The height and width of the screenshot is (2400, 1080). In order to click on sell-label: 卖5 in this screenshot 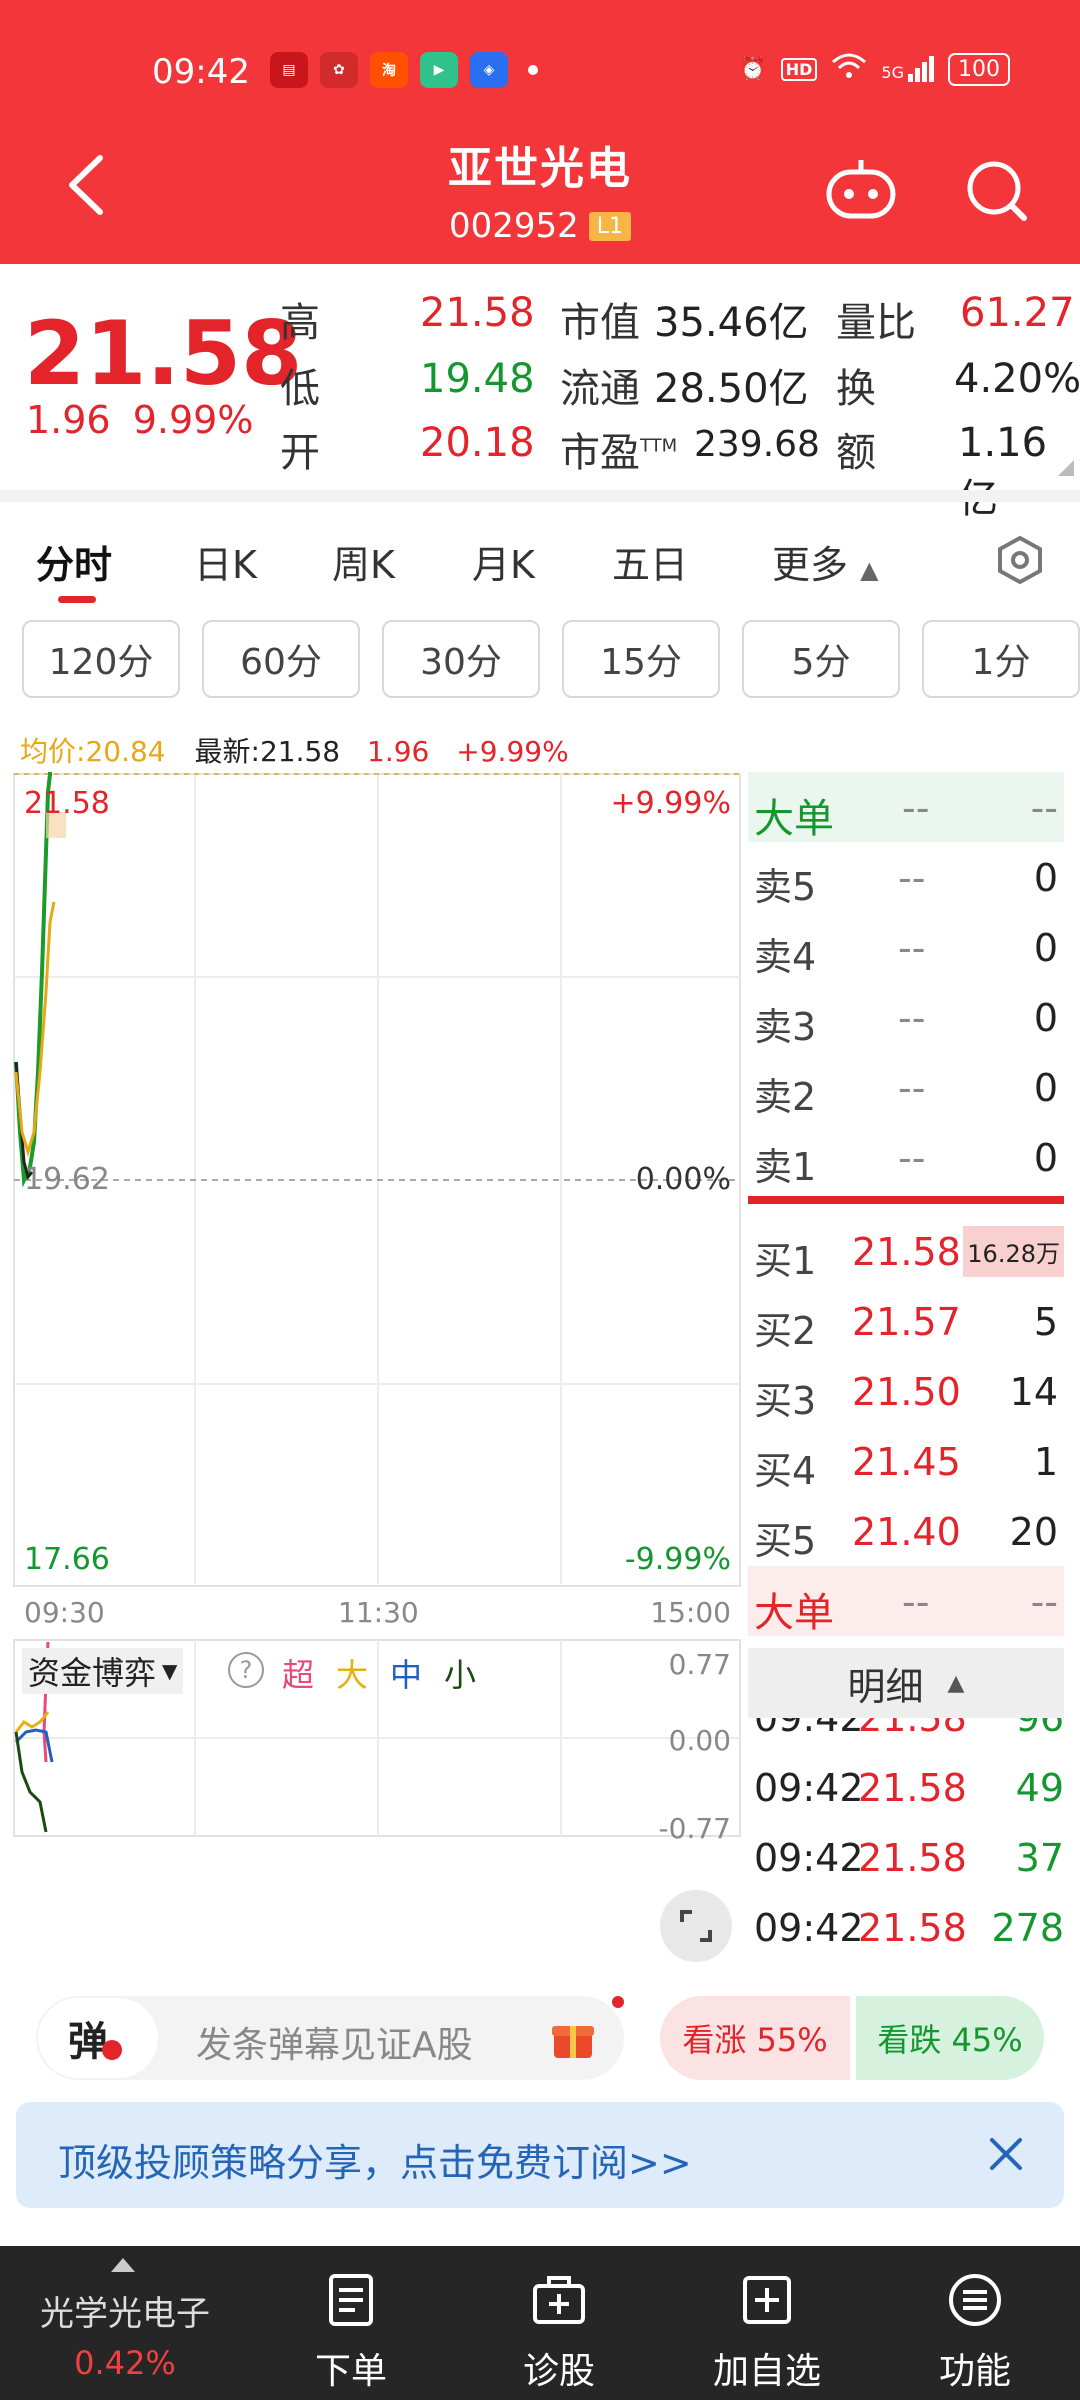, I will do `click(785, 887)`.